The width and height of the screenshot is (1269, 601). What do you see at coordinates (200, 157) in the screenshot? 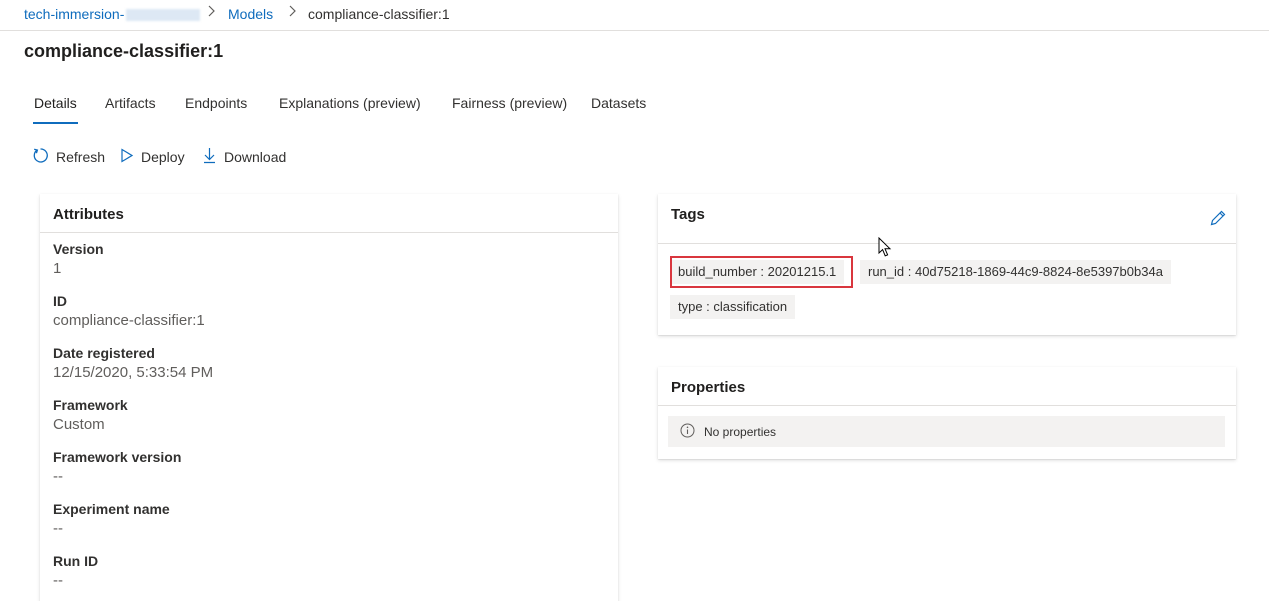
I see `command-bar: Refresh Deploy Download` at bounding box center [200, 157].